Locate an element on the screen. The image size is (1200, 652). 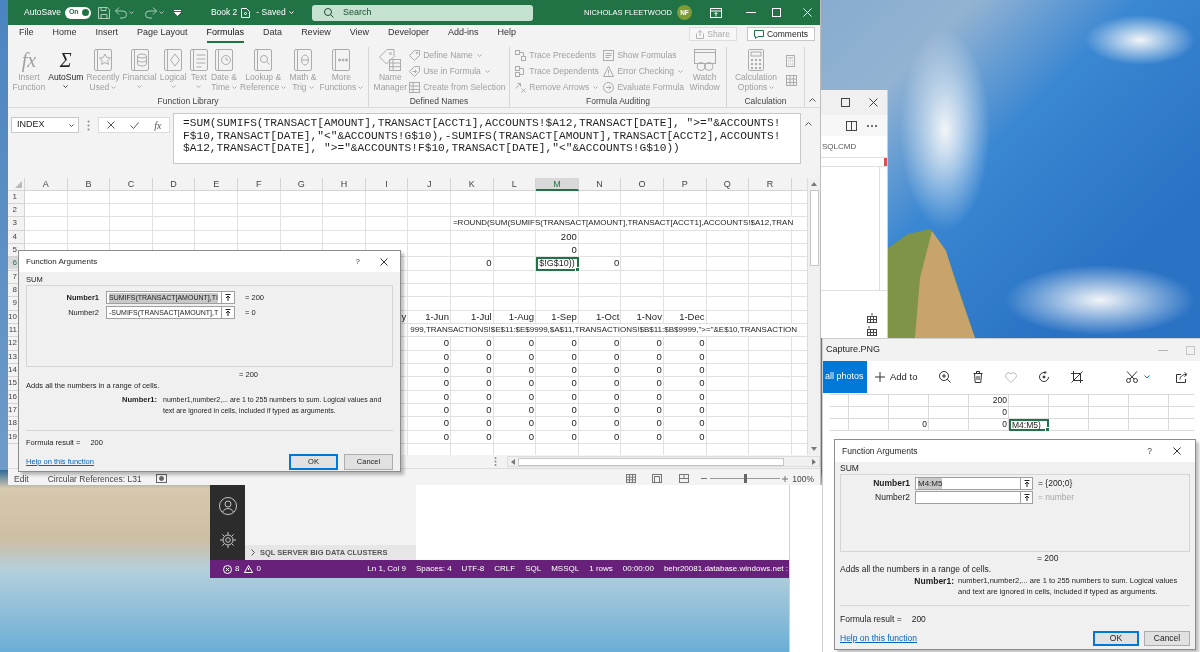
tab: Add-ins is located at coordinates (463, 34).